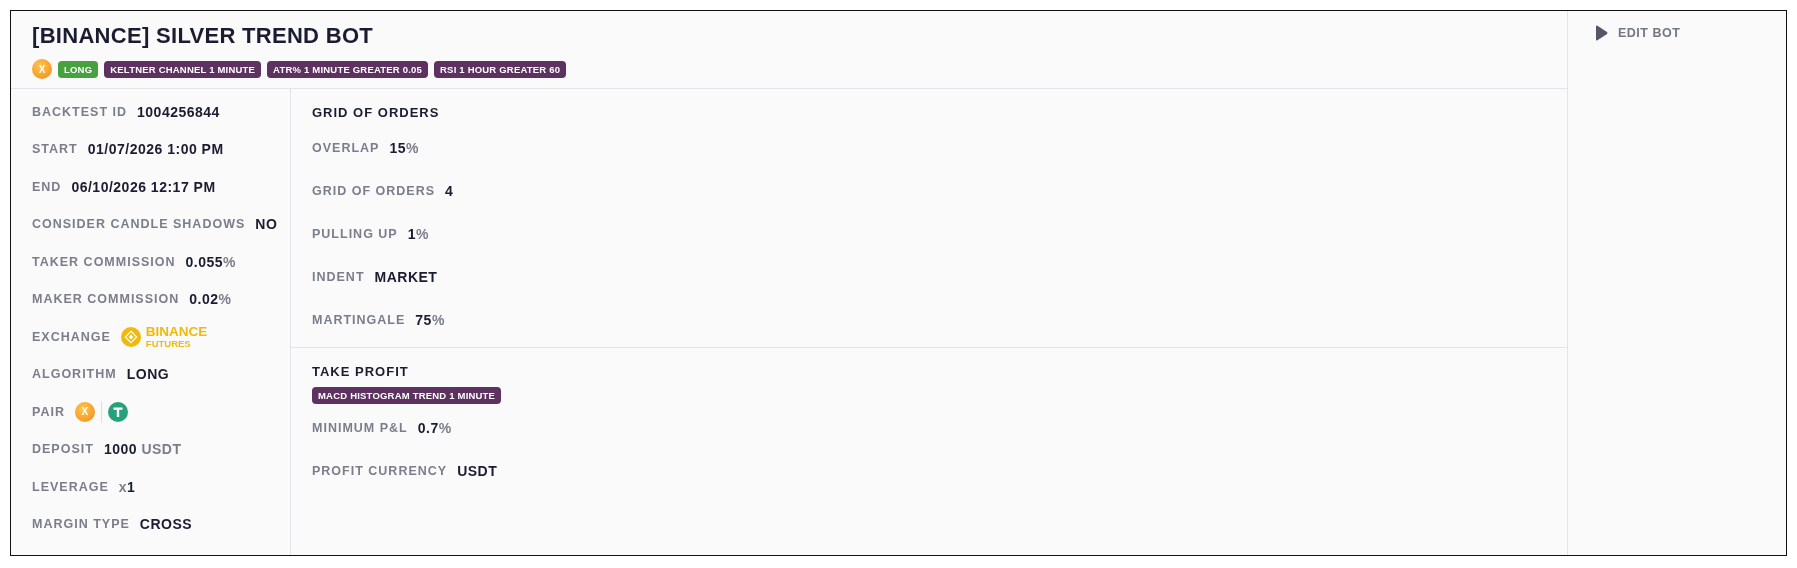 The height and width of the screenshot is (568, 1797). What do you see at coordinates (359, 319) in the screenshot?
I see `field-label: MARTINGALE` at bounding box center [359, 319].